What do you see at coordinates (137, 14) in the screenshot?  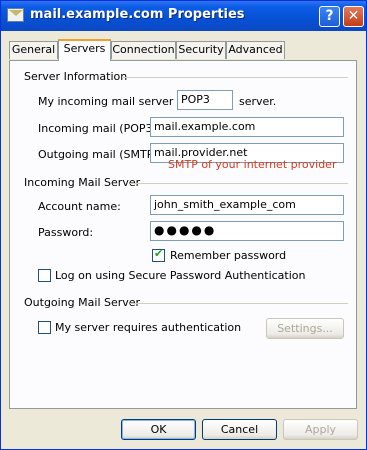 I see `window-title: mail.example.com Properties` at bounding box center [137, 14].